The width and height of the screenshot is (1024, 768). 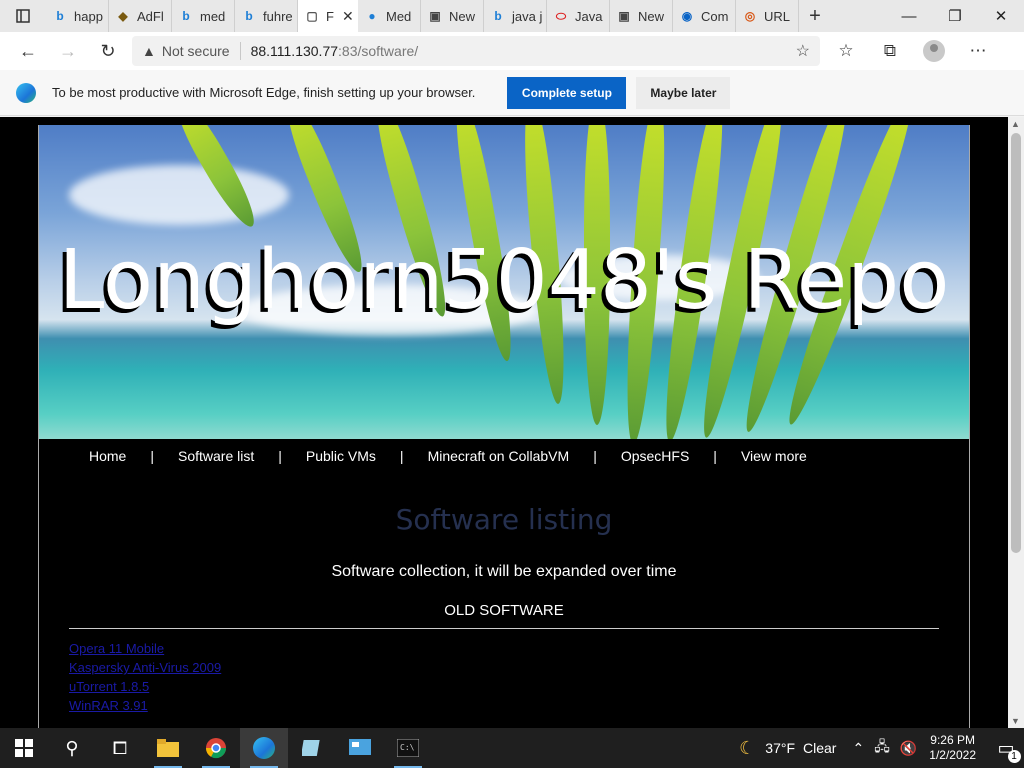 What do you see at coordinates (140, 16) in the screenshot?
I see `tab-2: ◆ AdFl` at bounding box center [140, 16].